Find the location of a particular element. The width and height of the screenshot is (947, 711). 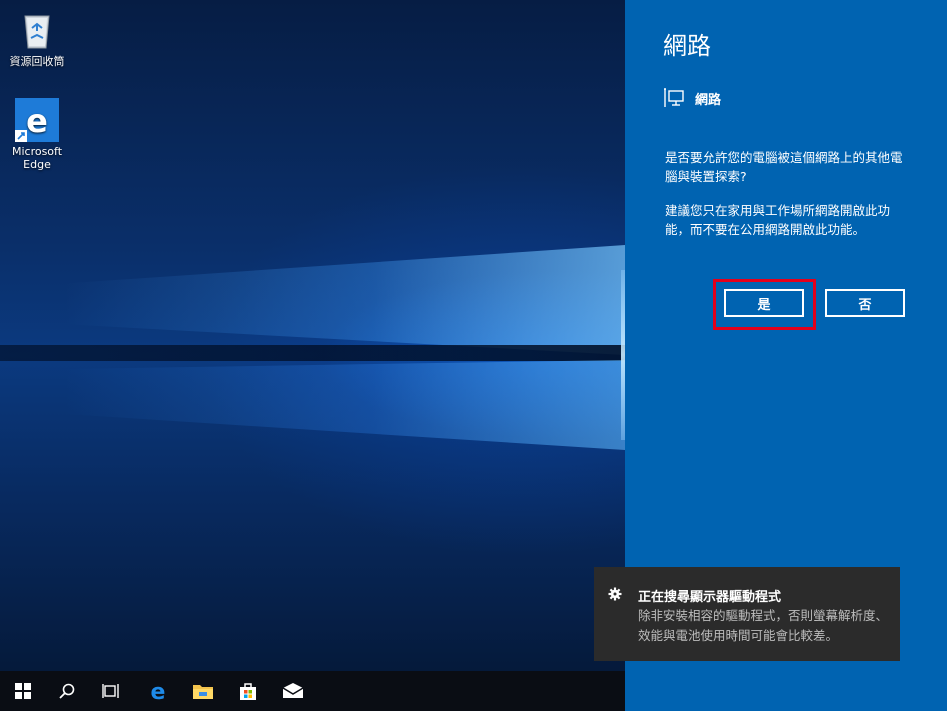

taskbar: e is located at coordinates (312, 691).